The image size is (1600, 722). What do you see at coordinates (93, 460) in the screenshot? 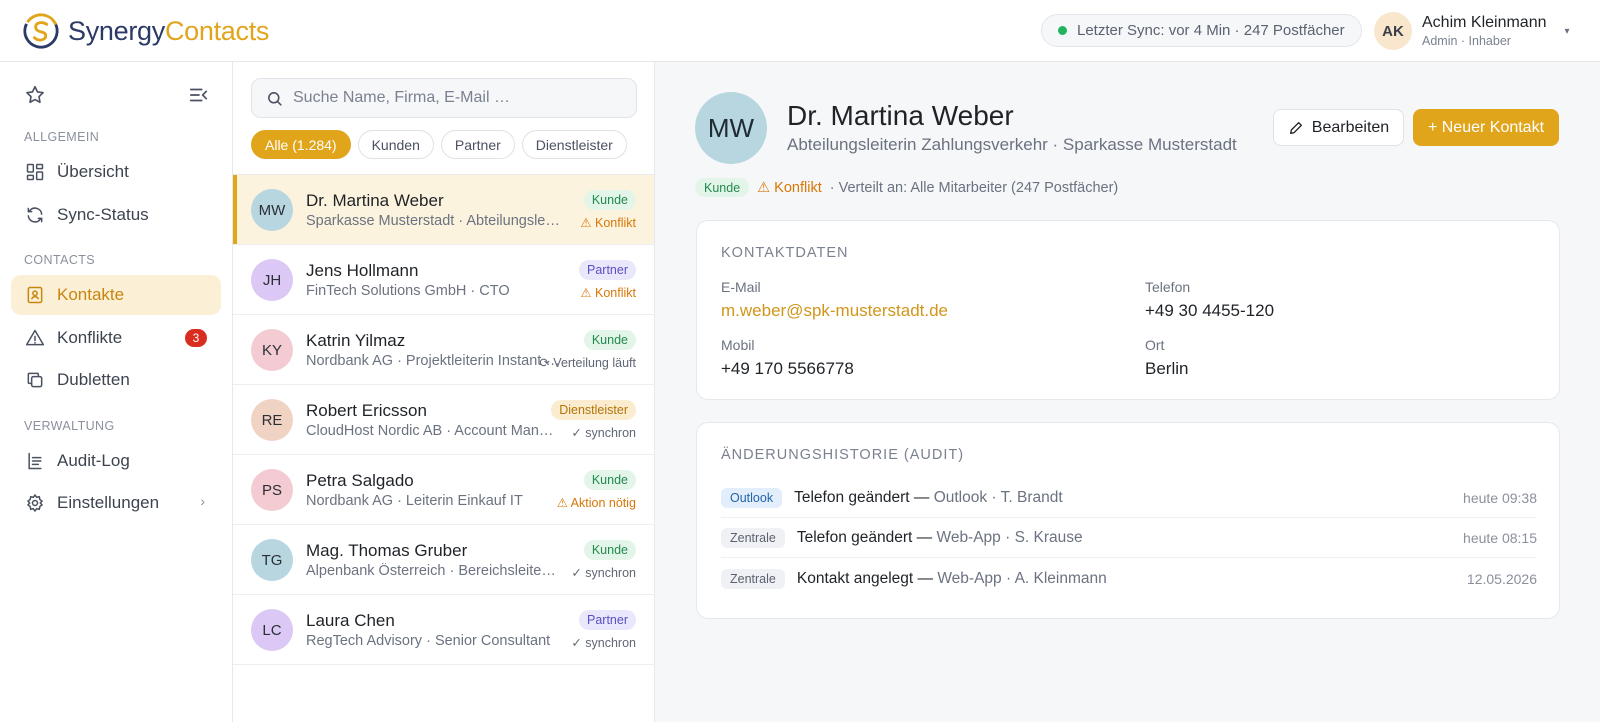
I see `sidebar-item-label: Audit-Log` at bounding box center [93, 460].